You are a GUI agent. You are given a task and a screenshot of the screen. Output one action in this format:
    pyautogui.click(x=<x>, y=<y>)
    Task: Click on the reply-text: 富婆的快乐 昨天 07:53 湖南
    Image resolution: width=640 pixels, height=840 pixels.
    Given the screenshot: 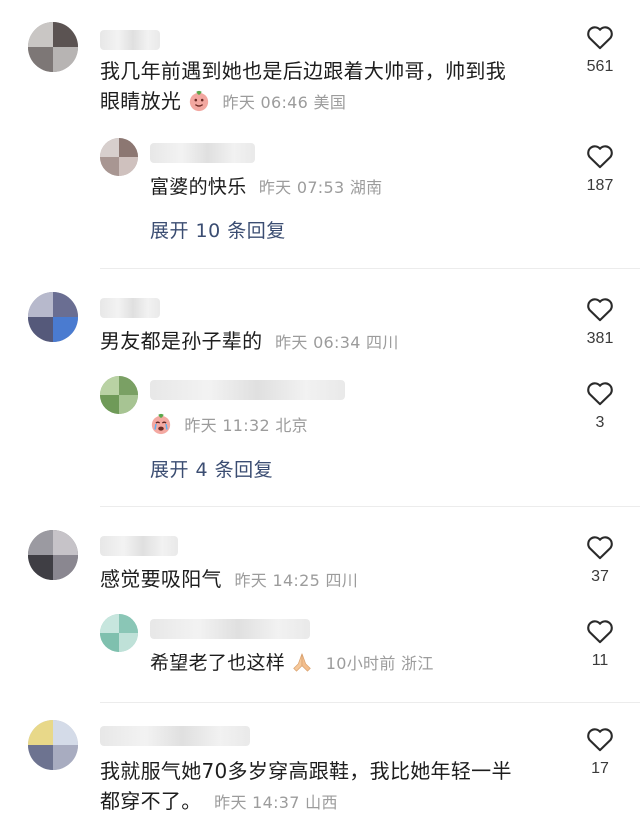 What is the action you would take?
    pyautogui.click(x=266, y=187)
    